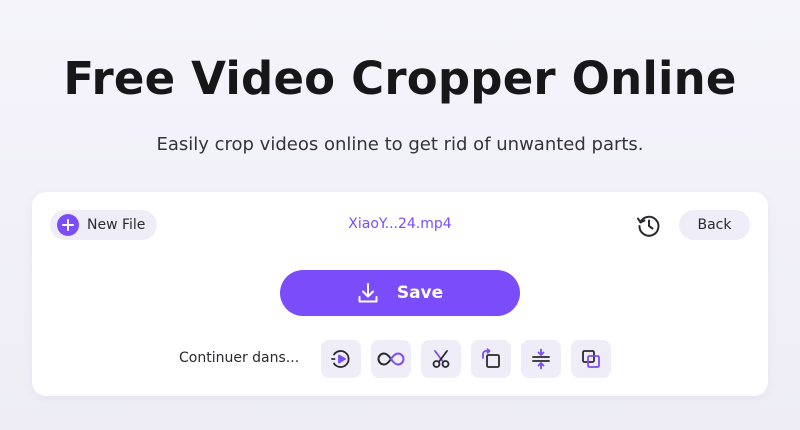  I want to click on video-speed-icon, so click(341, 359).